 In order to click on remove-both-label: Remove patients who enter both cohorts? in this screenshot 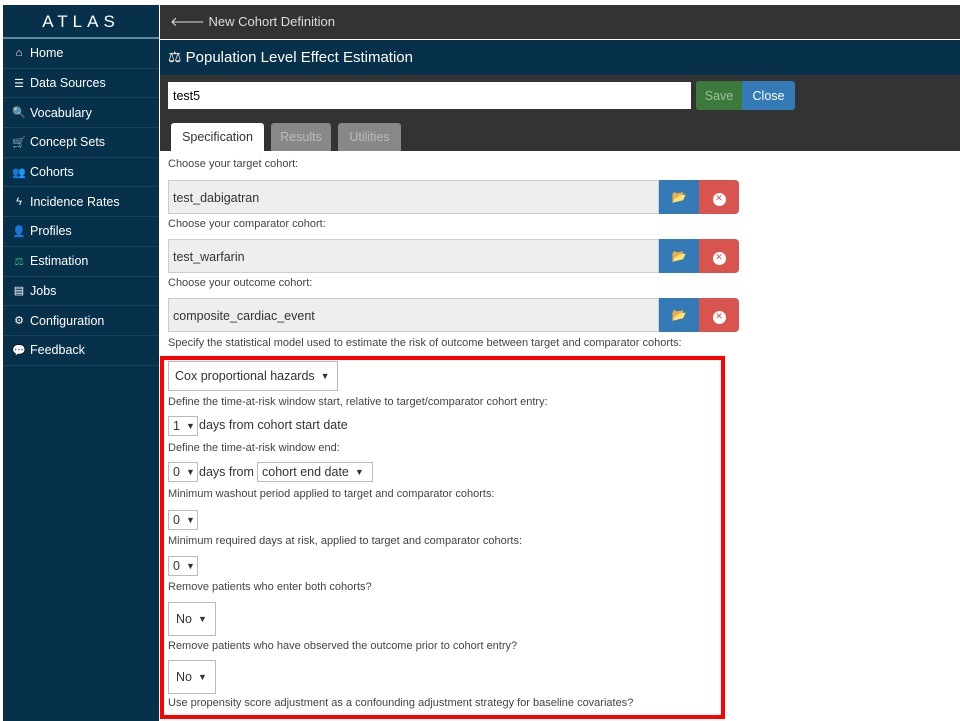, I will do `click(270, 587)`.